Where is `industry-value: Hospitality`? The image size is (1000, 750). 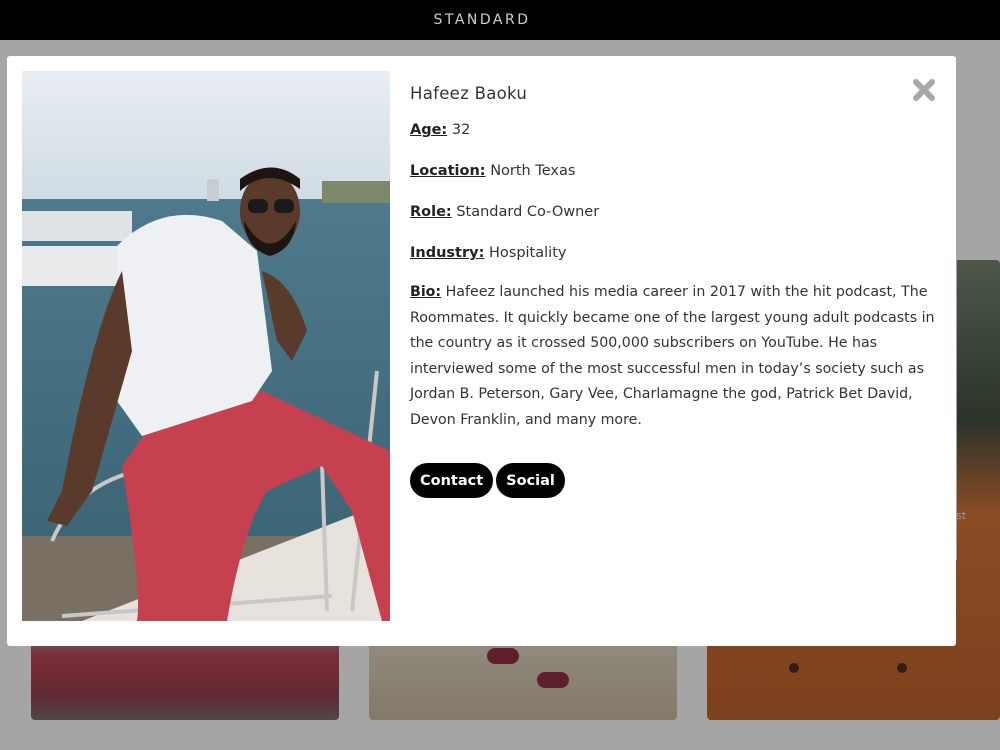 industry-value: Hospitality is located at coordinates (528, 253).